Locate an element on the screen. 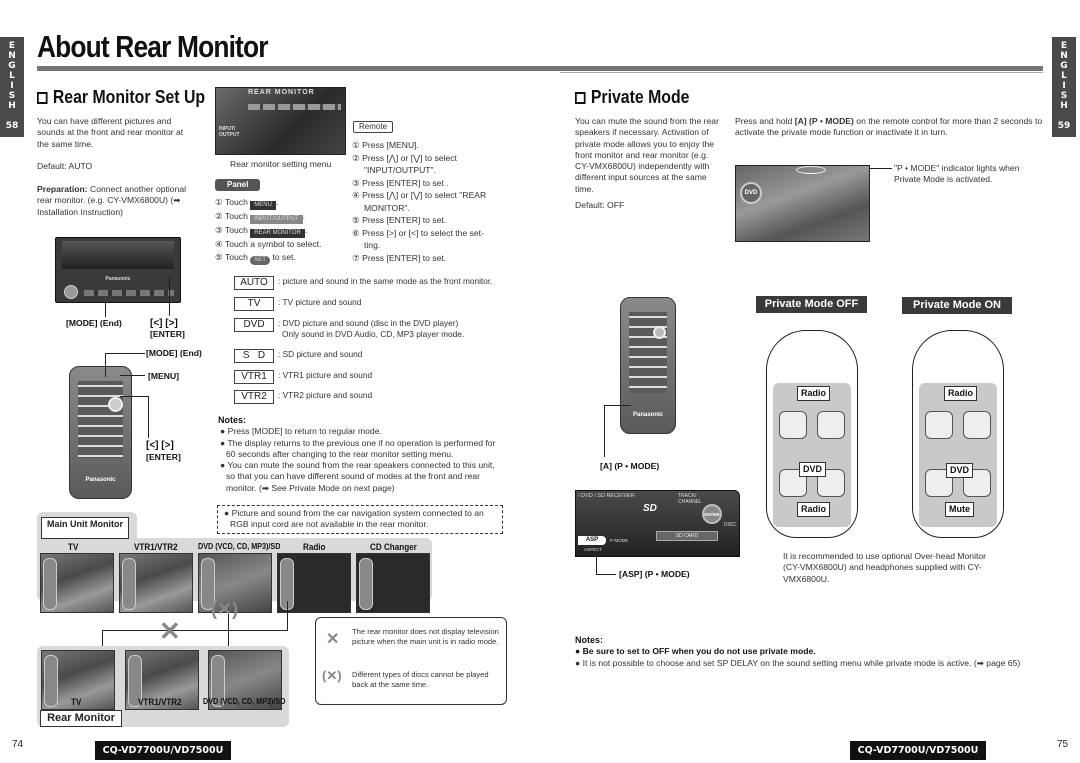  panel-step: ② Touch INPUT/OUTPUT. is located at coordinates (260, 217).